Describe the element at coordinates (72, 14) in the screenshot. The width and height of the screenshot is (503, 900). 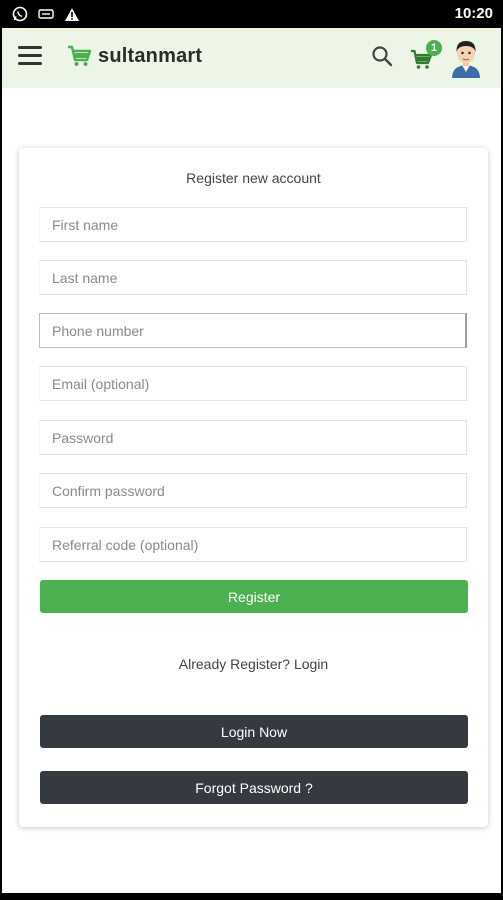
I see `warning-icon` at that location.